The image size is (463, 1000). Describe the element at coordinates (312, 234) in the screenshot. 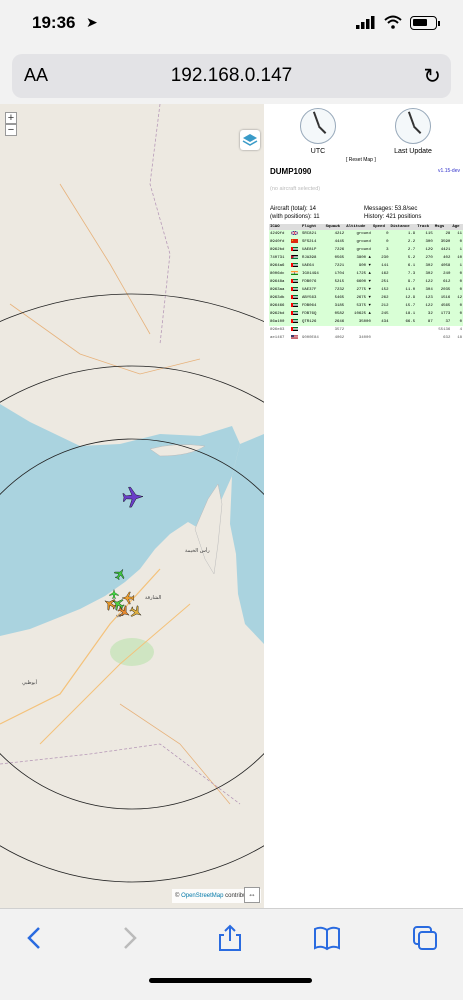

I see `cell-flight: SRC821` at that location.